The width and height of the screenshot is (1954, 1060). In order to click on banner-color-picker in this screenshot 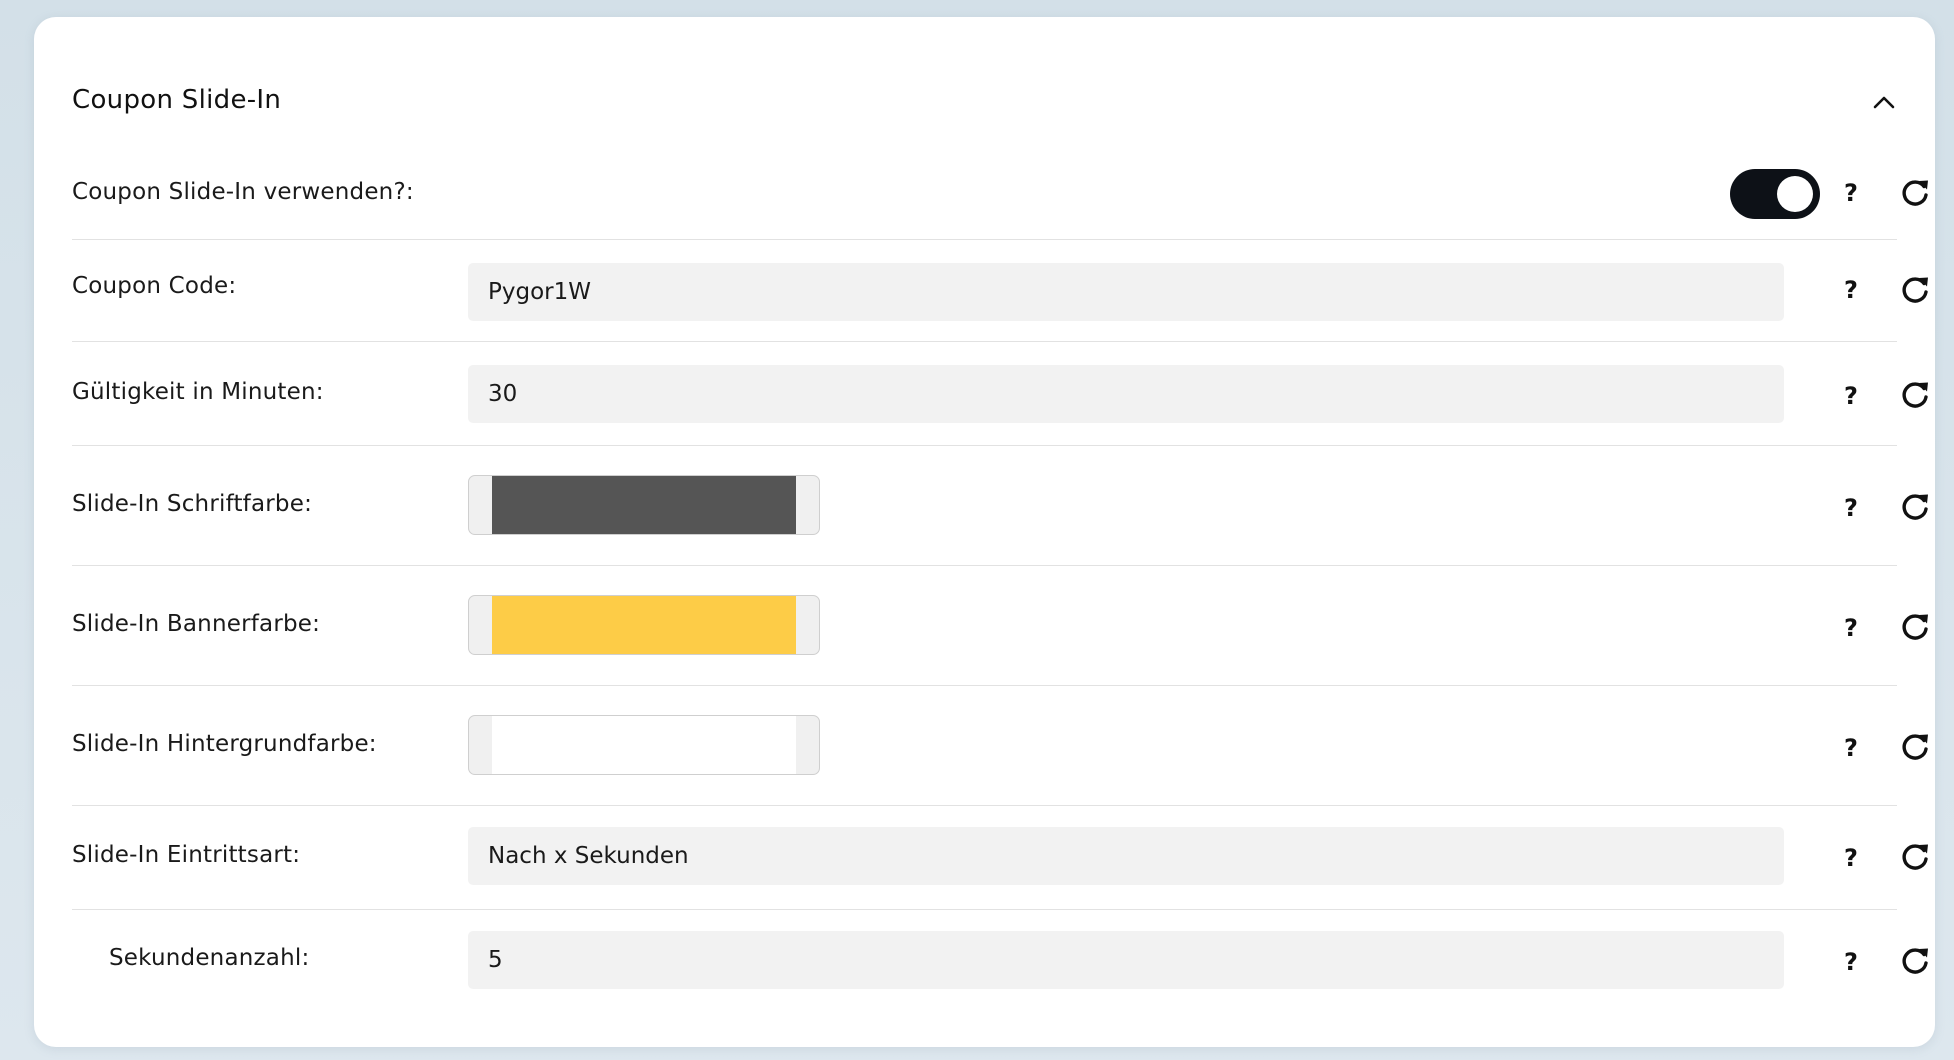, I will do `click(644, 625)`.